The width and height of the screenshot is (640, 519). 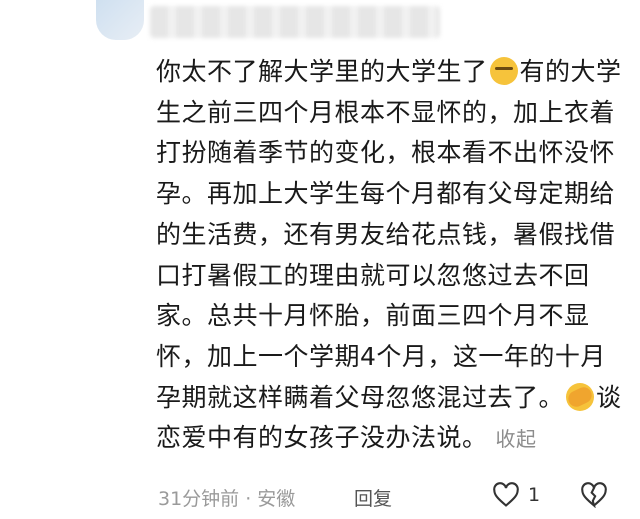 What do you see at coordinates (580, 396) in the screenshot?
I see `facepalm-emoji-icon` at bounding box center [580, 396].